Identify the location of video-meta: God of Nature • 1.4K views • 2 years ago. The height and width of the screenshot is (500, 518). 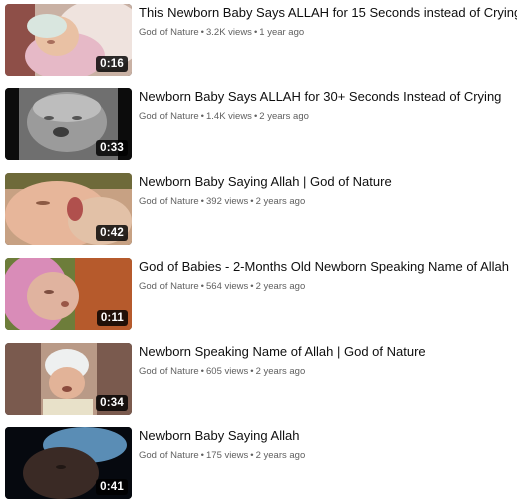
(328, 116).